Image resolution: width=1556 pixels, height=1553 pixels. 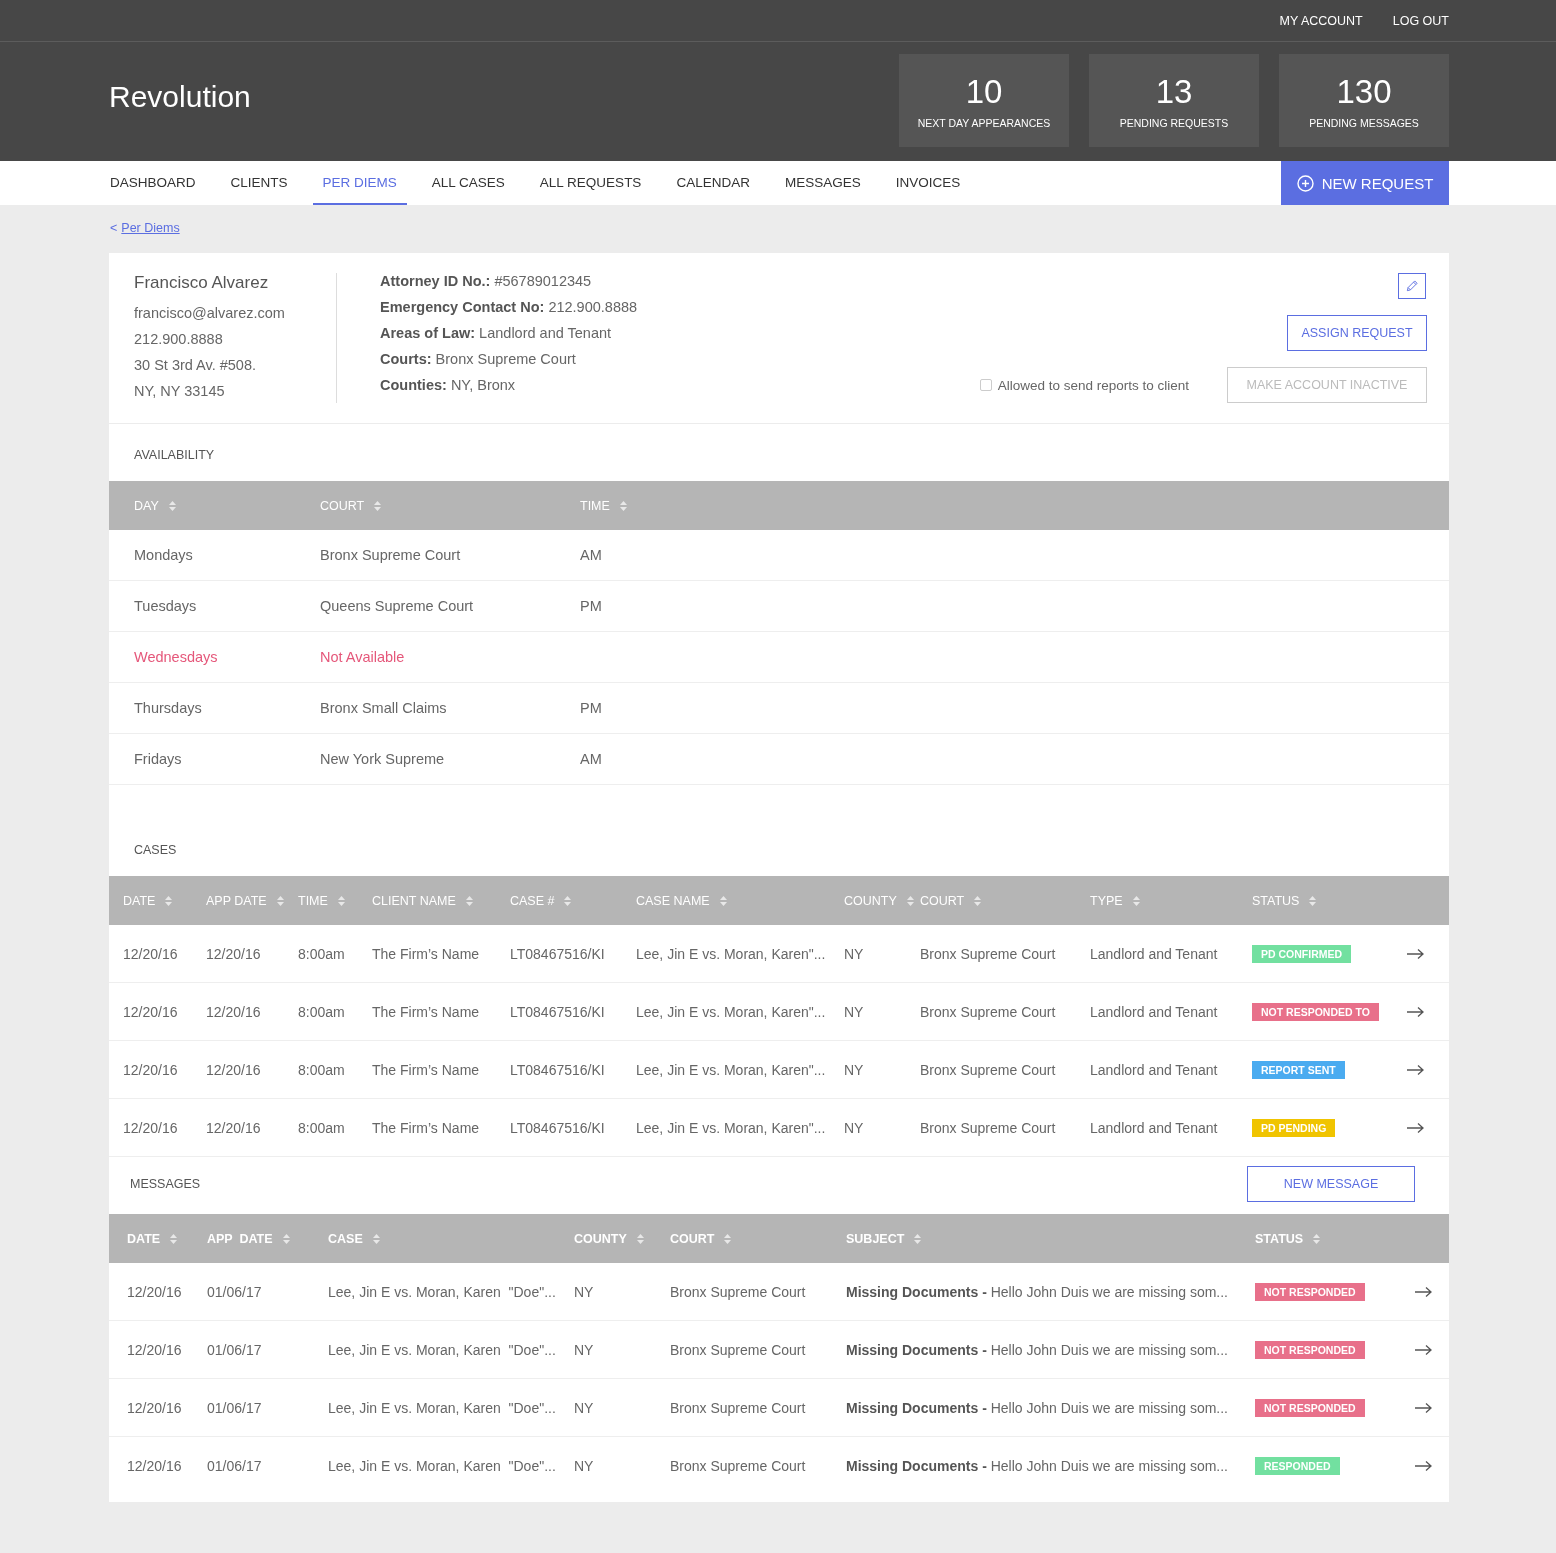 I want to click on column-heading: TYPE, so click(x=1106, y=900).